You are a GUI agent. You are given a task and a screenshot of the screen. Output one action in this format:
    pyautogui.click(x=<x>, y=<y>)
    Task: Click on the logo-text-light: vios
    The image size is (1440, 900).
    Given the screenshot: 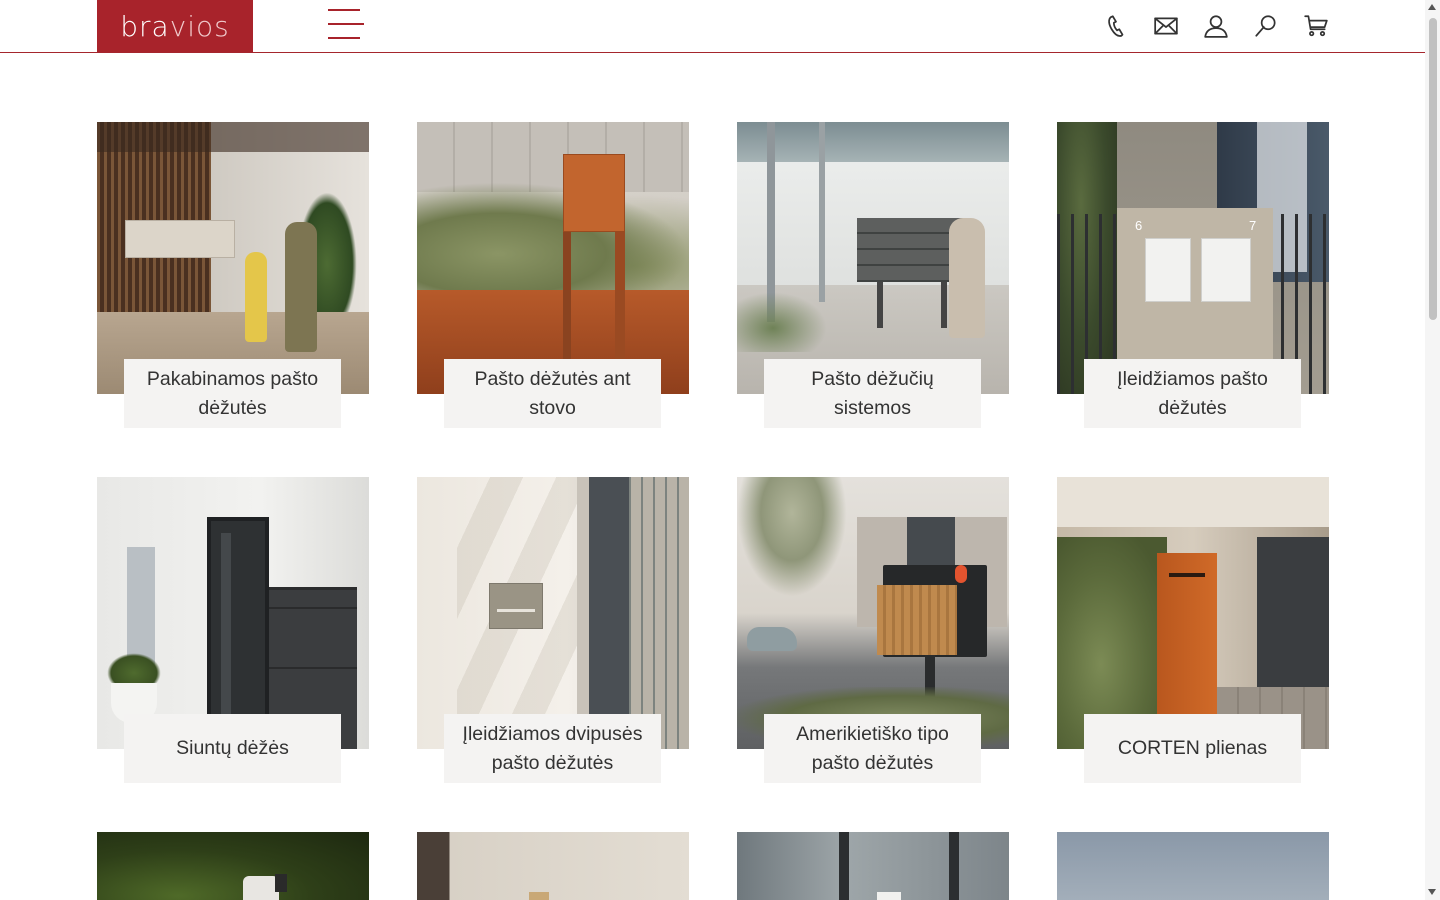 What is the action you would take?
    pyautogui.click(x=199, y=26)
    